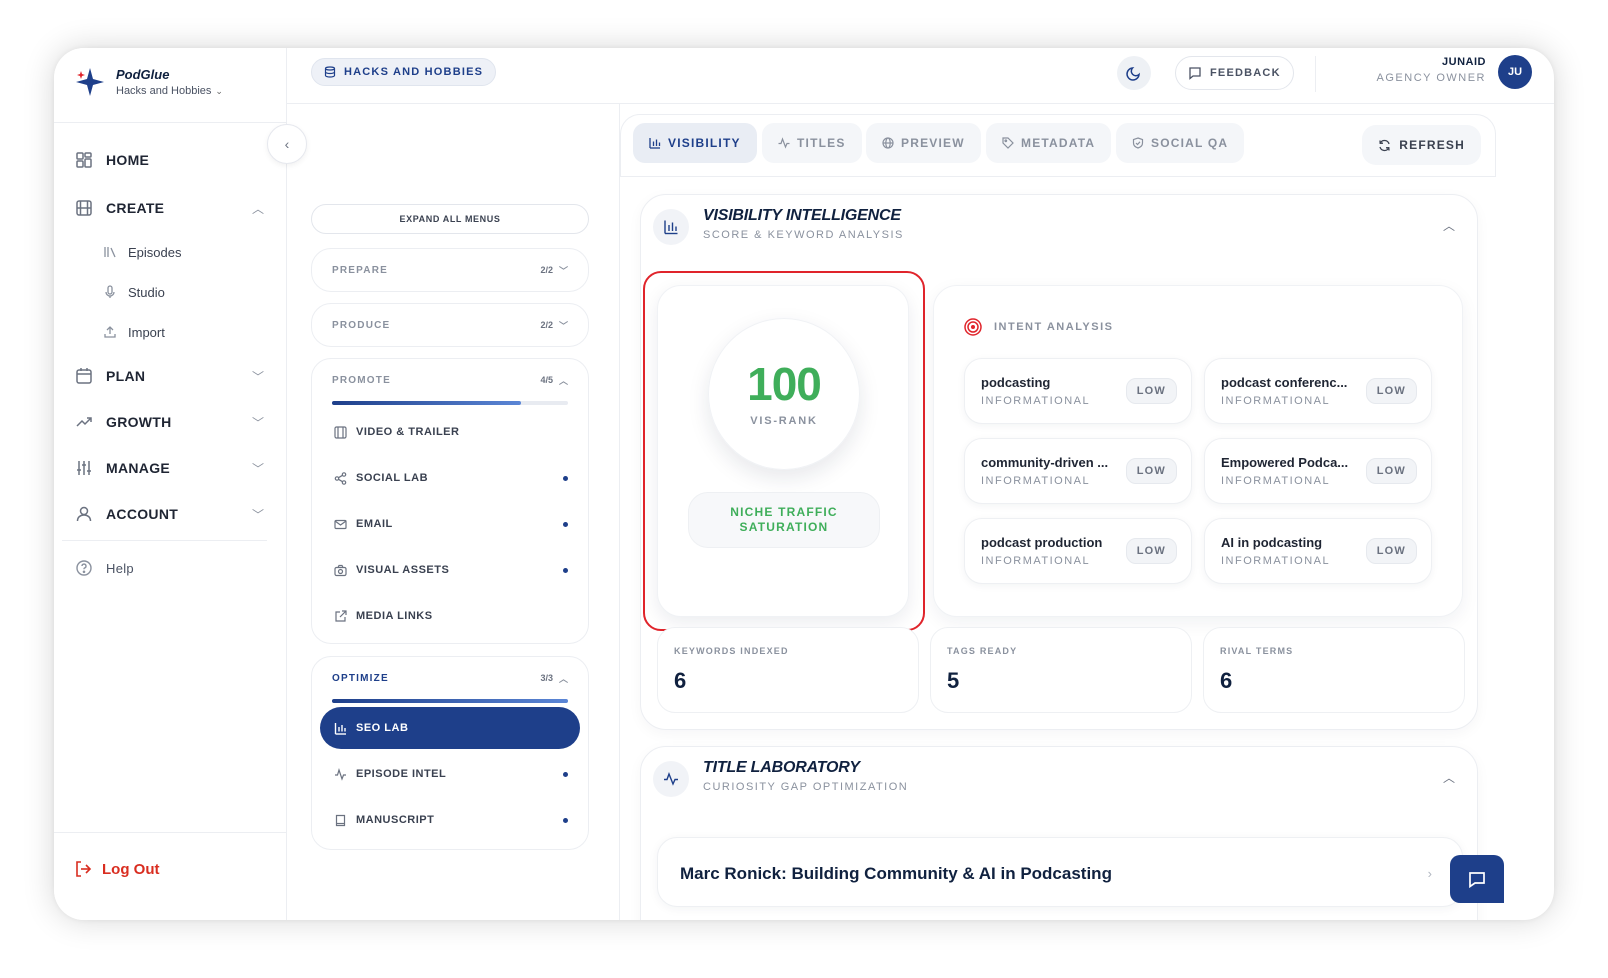 This screenshot has height=978, width=1608. What do you see at coordinates (450, 820) in the screenshot?
I see `menu-manuscript: MANUSCRIPT` at bounding box center [450, 820].